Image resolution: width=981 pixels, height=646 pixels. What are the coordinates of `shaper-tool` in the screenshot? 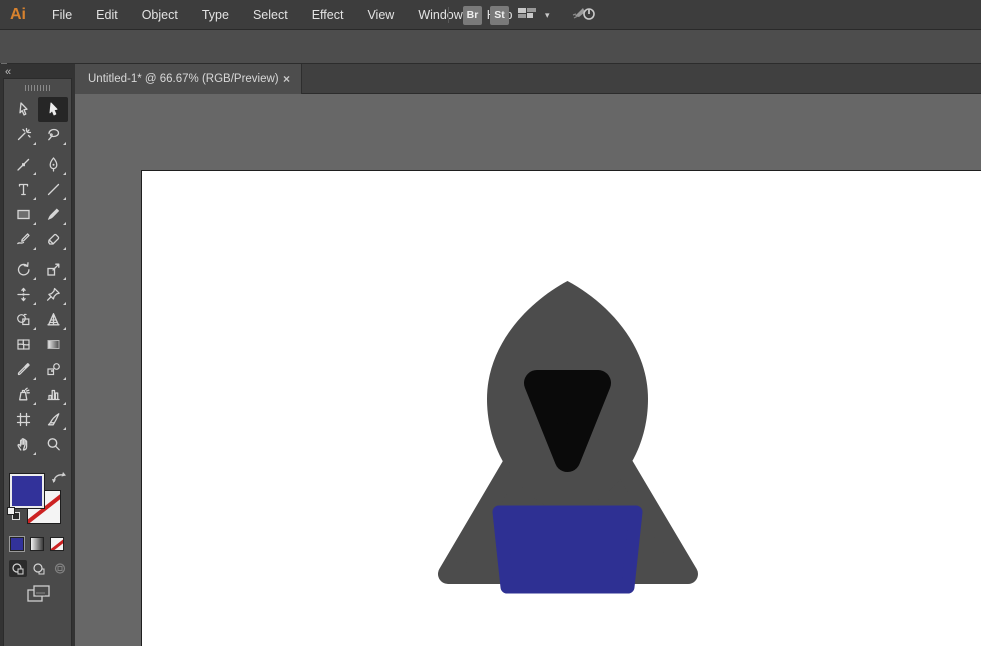 It's located at (23, 239).